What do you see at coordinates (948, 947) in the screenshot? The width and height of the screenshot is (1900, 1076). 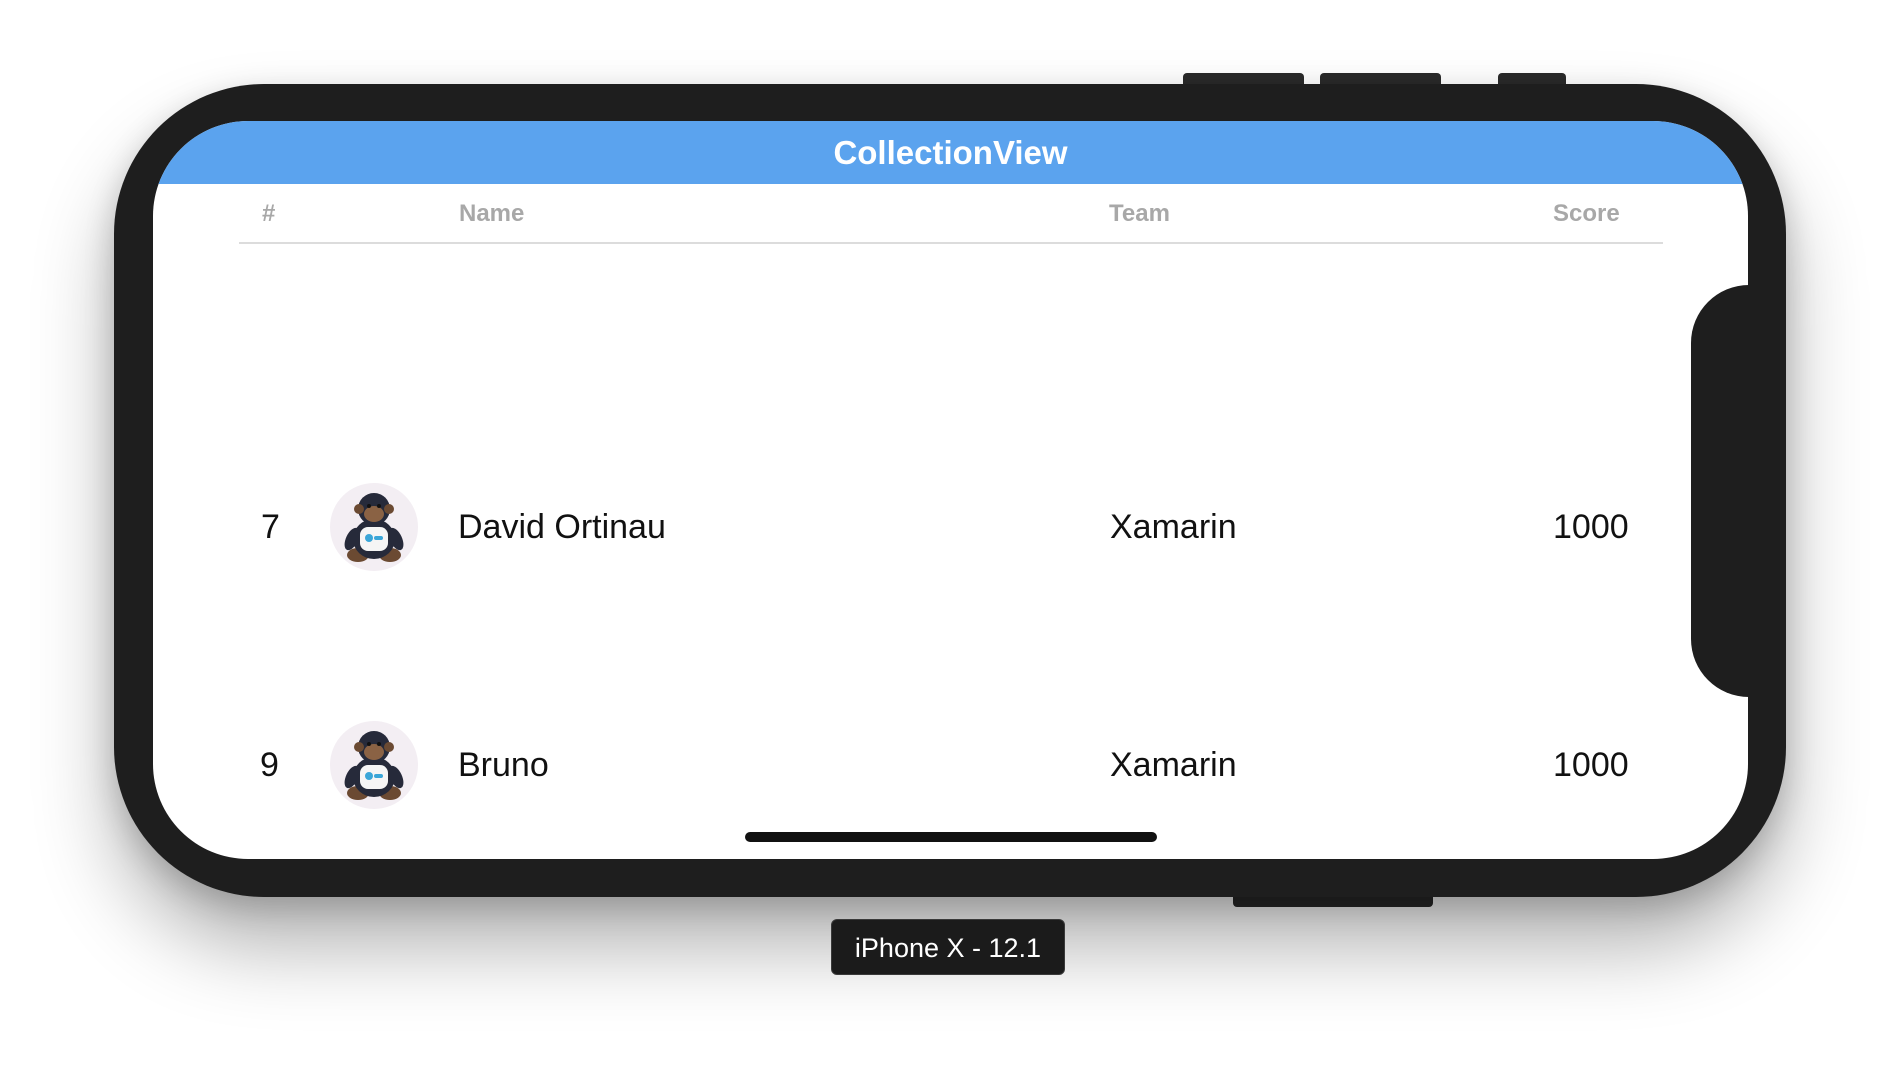 I see `device-label: iPhone X - 12.1` at bounding box center [948, 947].